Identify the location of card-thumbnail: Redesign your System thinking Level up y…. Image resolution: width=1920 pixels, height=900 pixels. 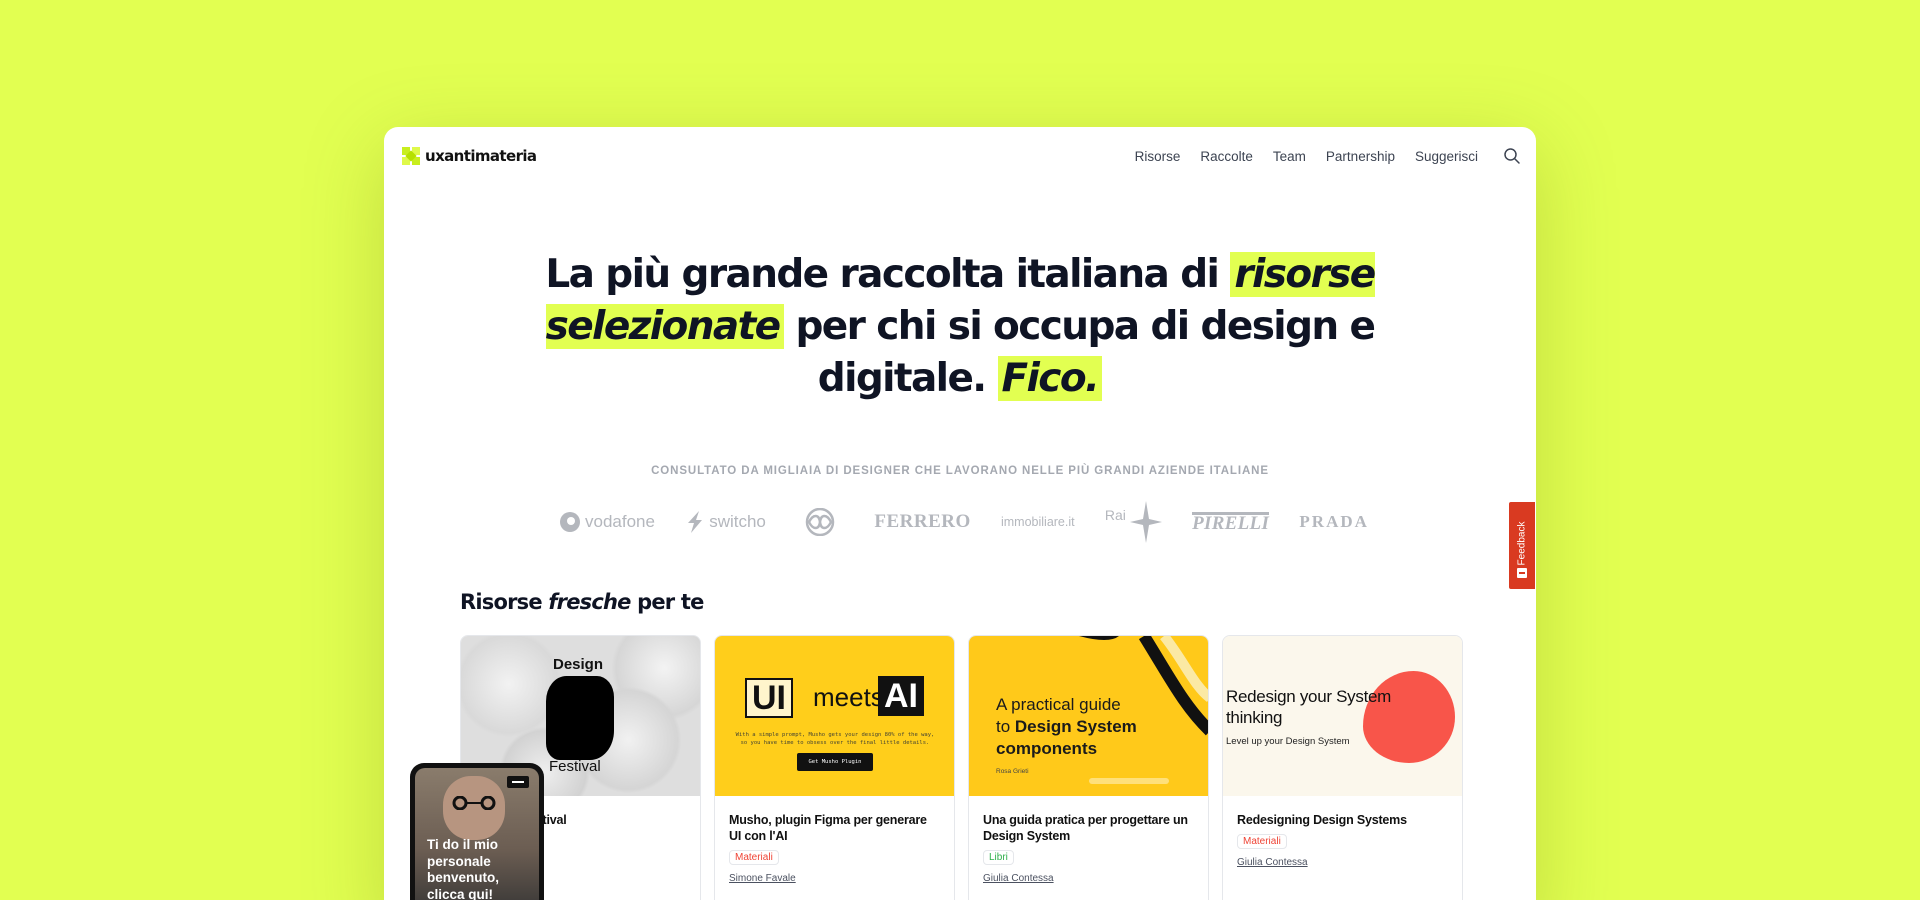
(1342, 716).